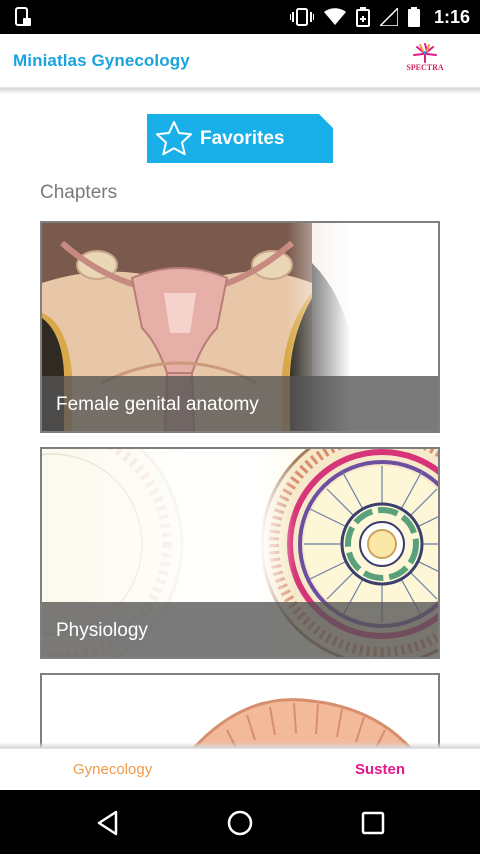 The image size is (480, 854). What do you see at coordinates (388, 17) in the screenshot?
I see `no-signal-icon` at bounding box center [388, 17].